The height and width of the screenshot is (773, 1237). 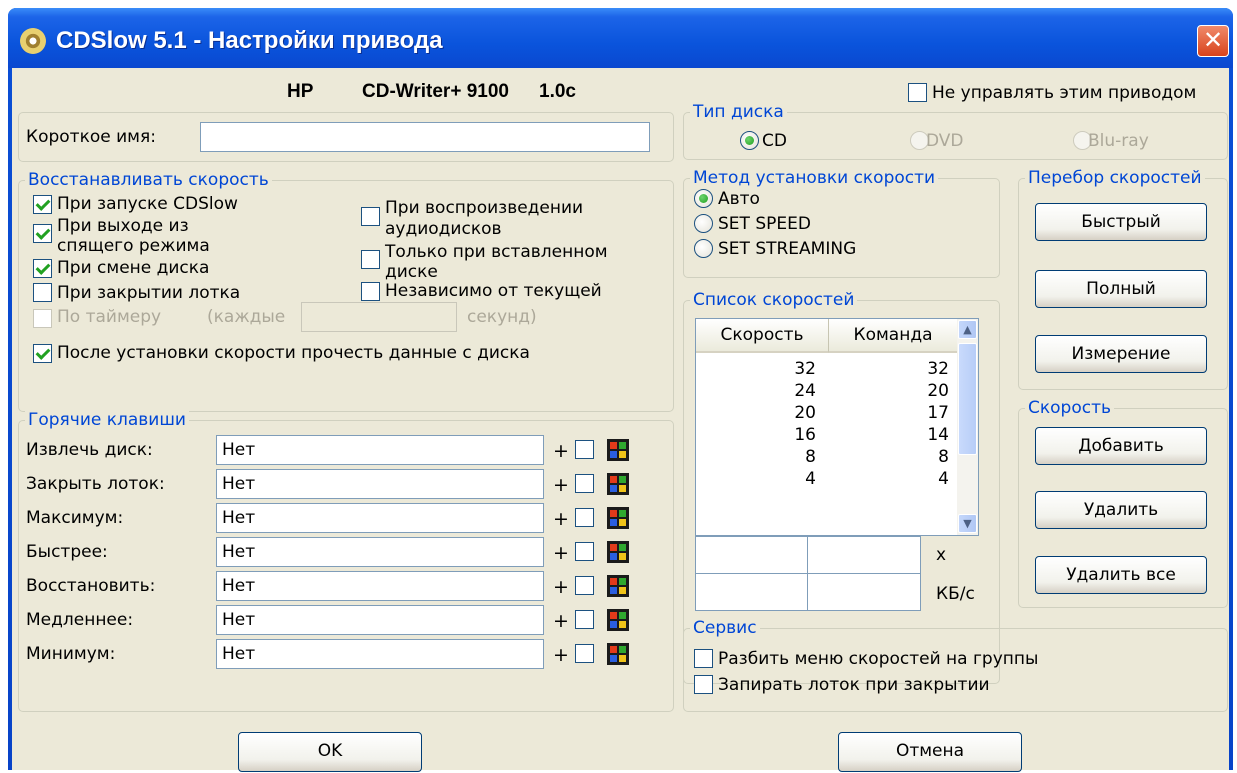 I want to click on only-inserted-label-line1: Только при вставленном, so click(x=496, y=252).